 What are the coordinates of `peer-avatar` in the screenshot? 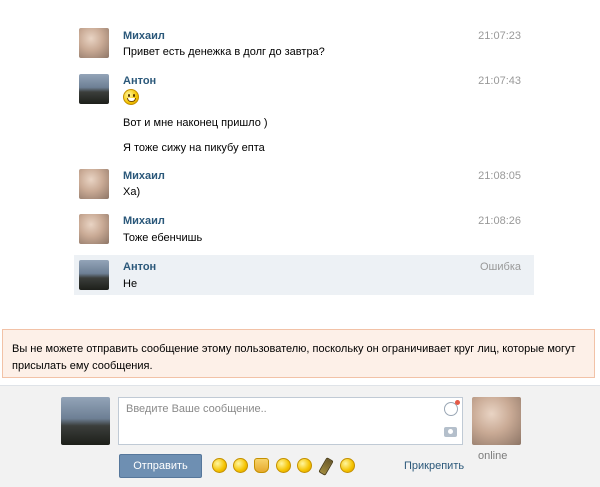 It's located at (496, 421).